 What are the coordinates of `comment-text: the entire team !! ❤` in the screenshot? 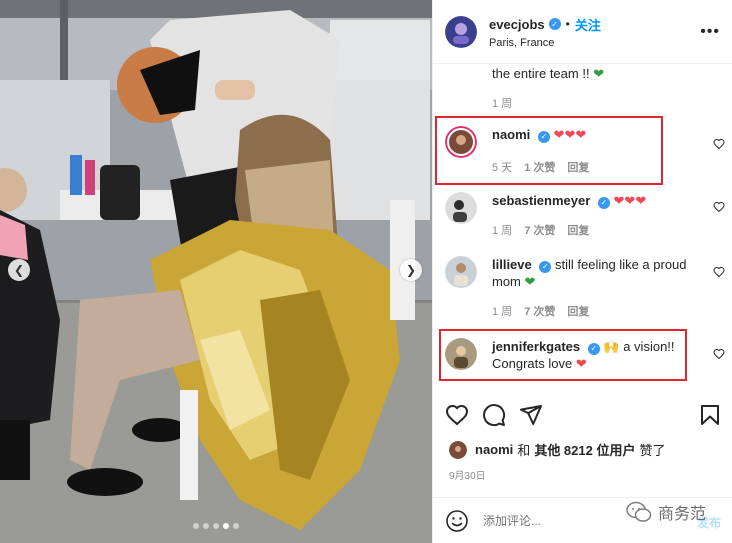 It's located at (548, 74).